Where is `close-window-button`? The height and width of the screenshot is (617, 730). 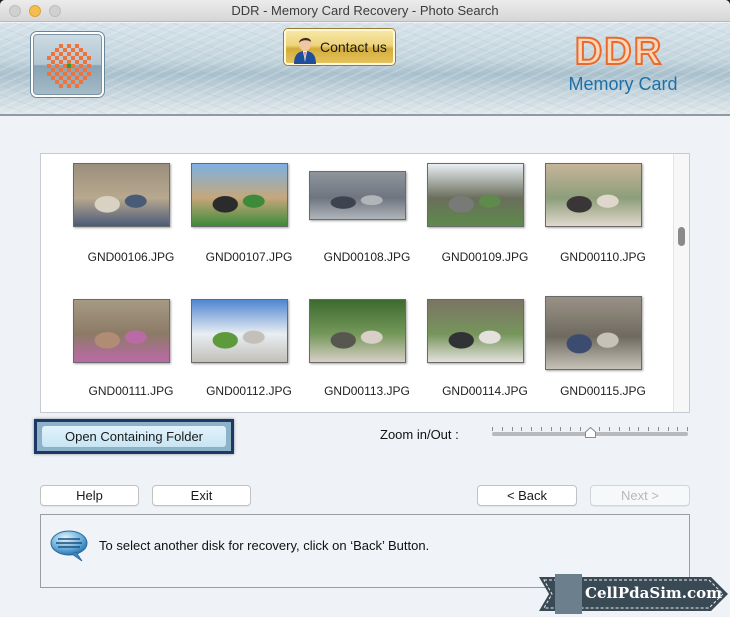
close-window-button is located at coordinates (15, 11).